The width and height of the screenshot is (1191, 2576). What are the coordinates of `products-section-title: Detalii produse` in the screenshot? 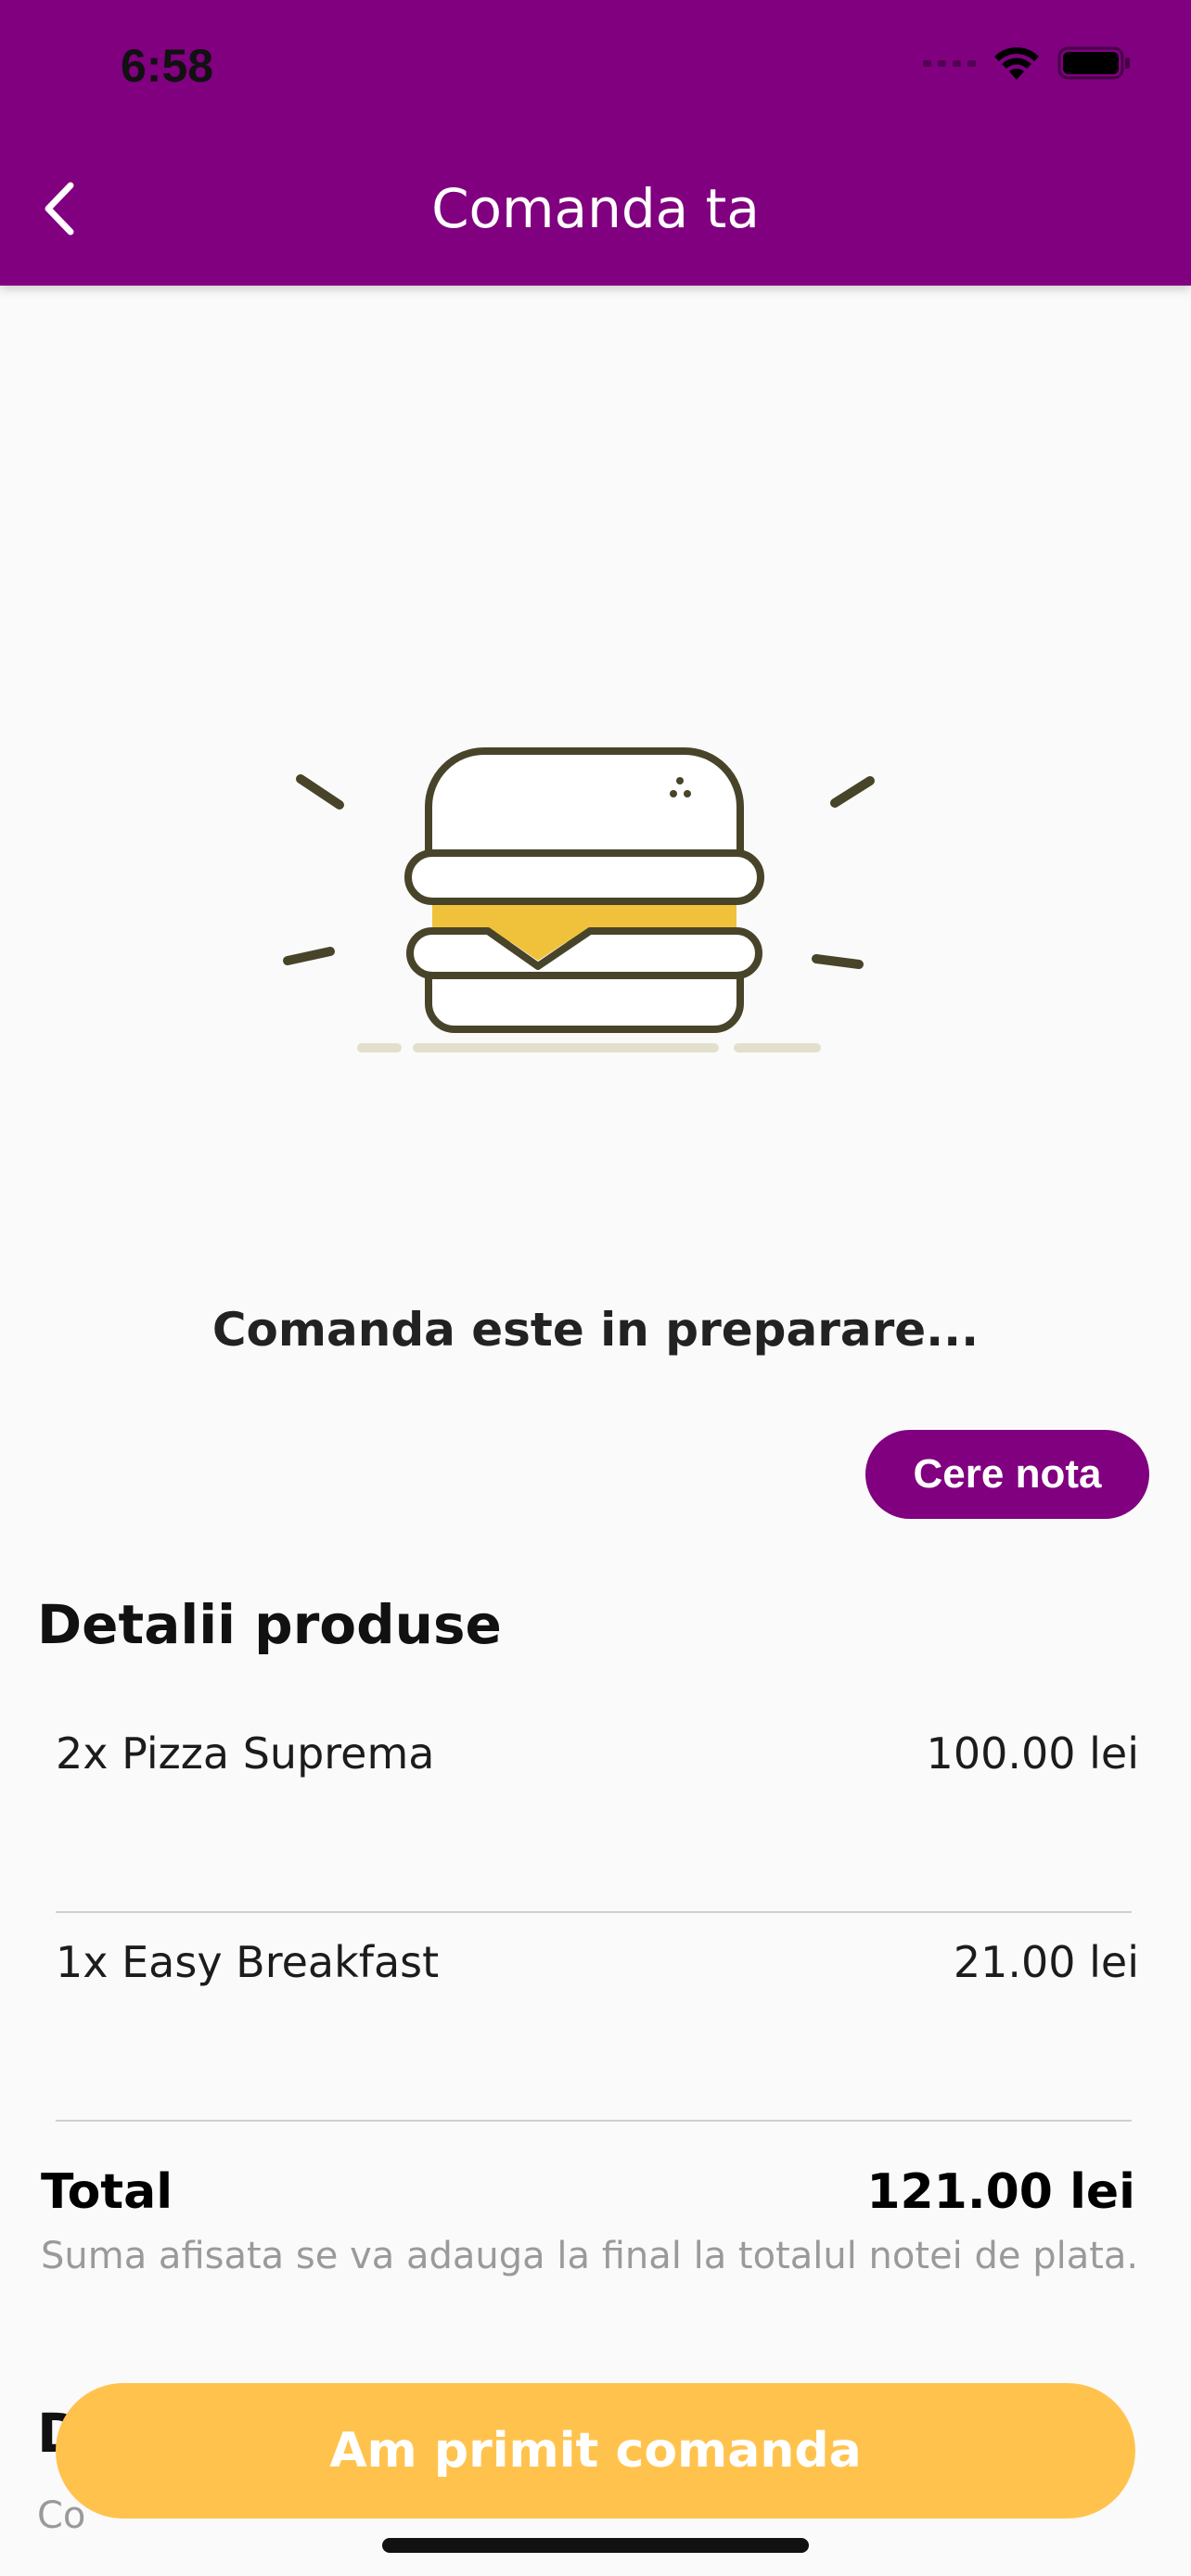 It's located at (270, 1625).